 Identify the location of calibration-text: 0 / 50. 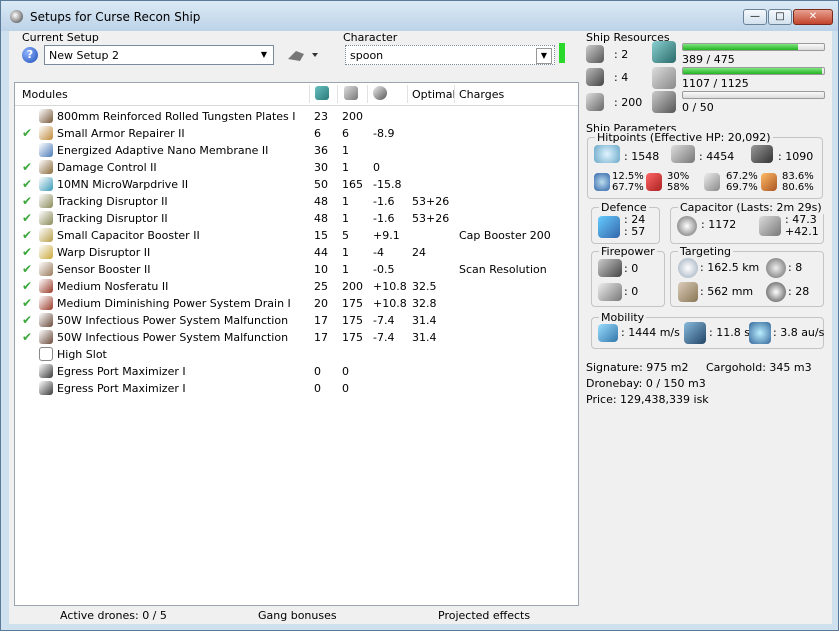
(698, 107).